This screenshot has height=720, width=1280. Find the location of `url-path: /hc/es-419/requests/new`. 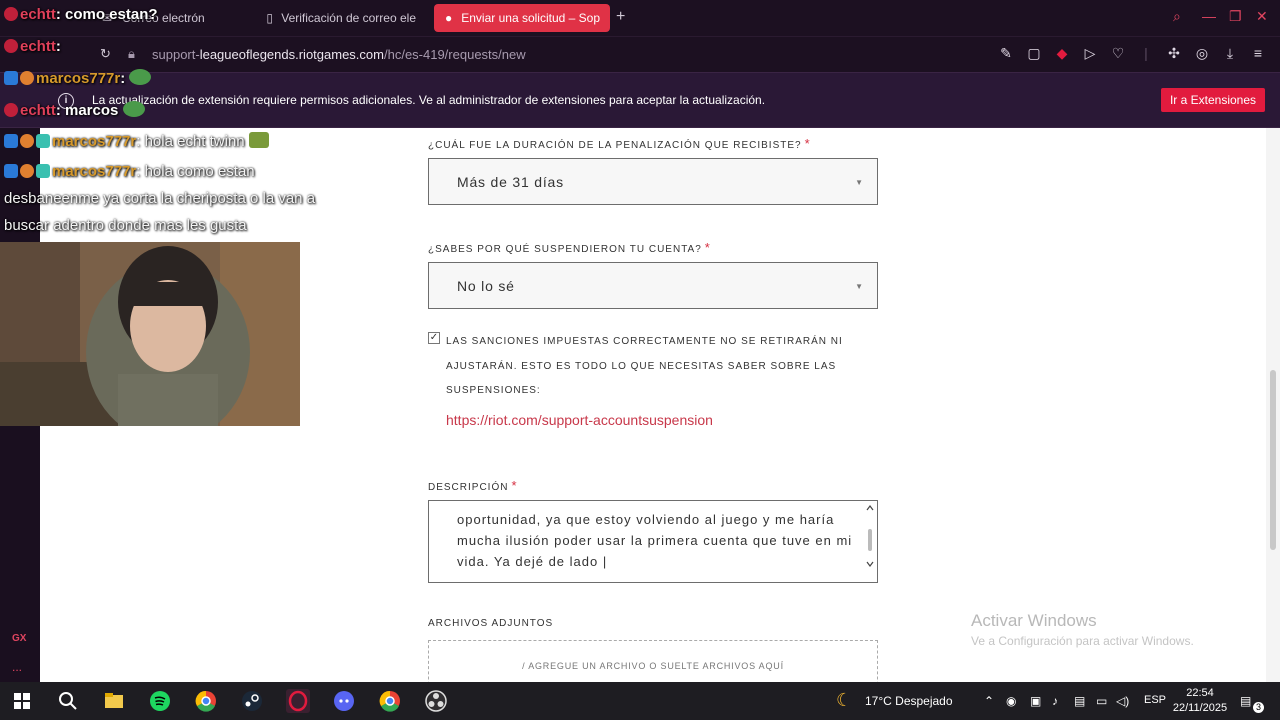

url-path: /hc/es-419/requests/new is located at coordinates (454, 54).